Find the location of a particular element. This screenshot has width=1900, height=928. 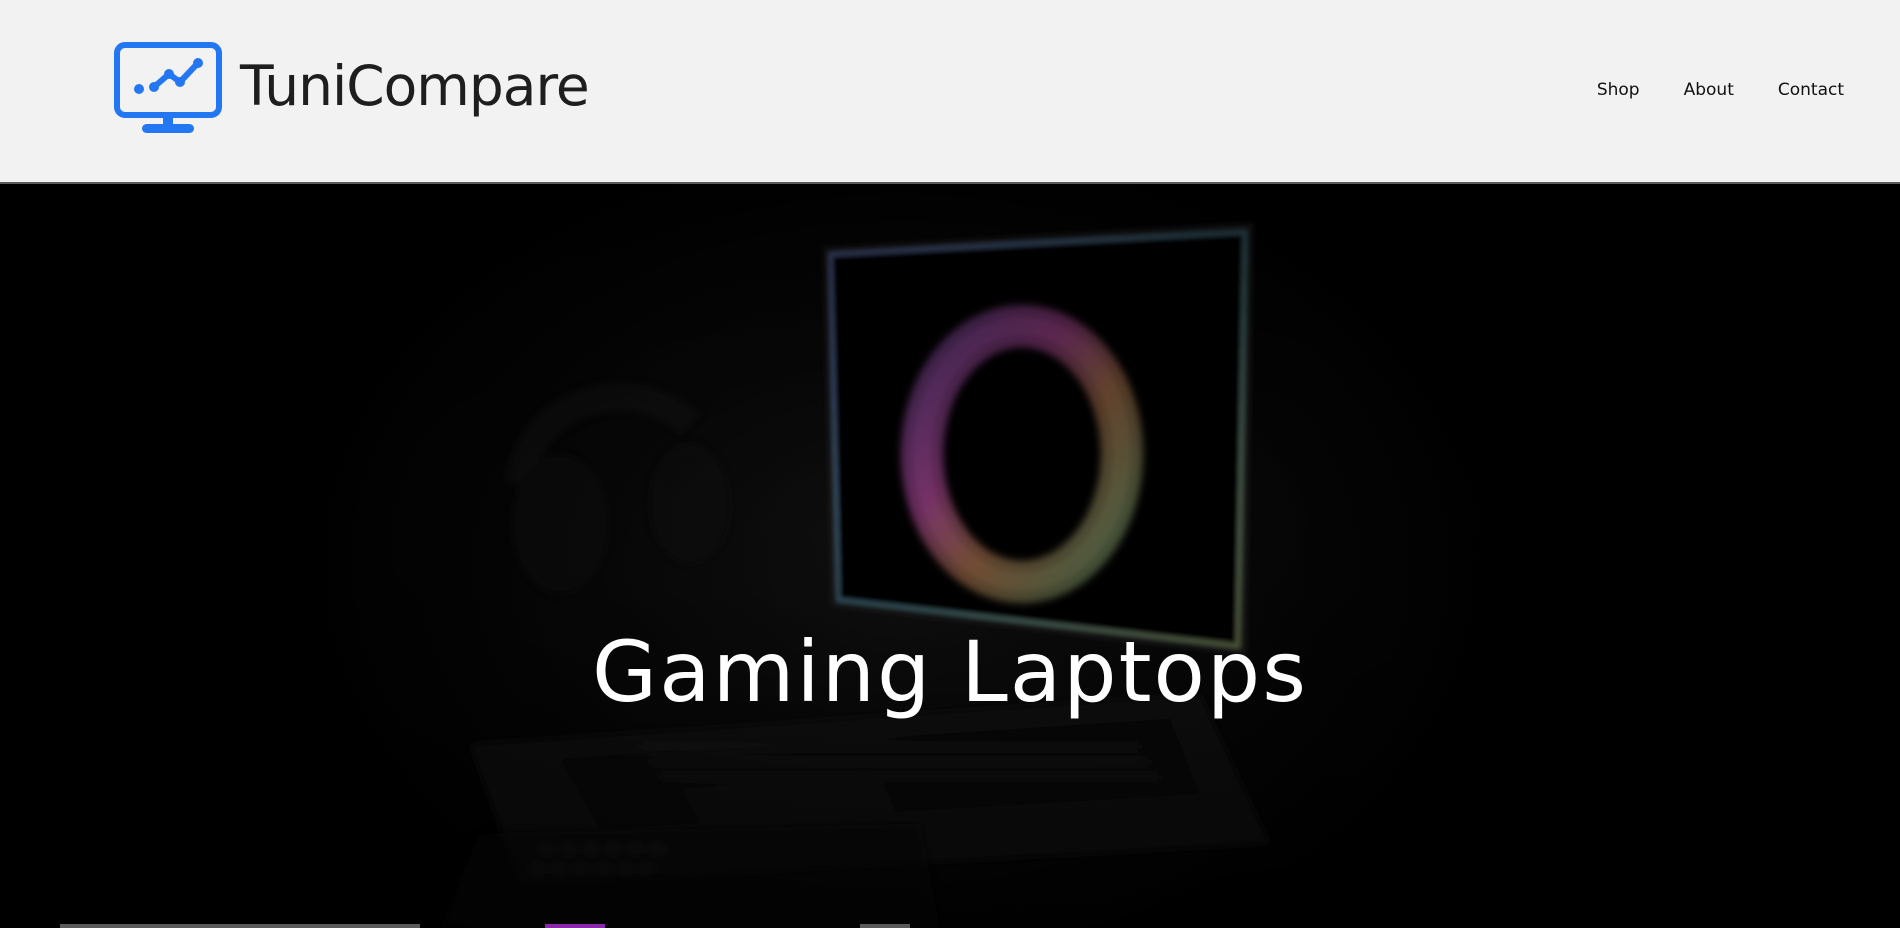

brand-logo-link: TuniCompare is located at coordinates (352, 89).